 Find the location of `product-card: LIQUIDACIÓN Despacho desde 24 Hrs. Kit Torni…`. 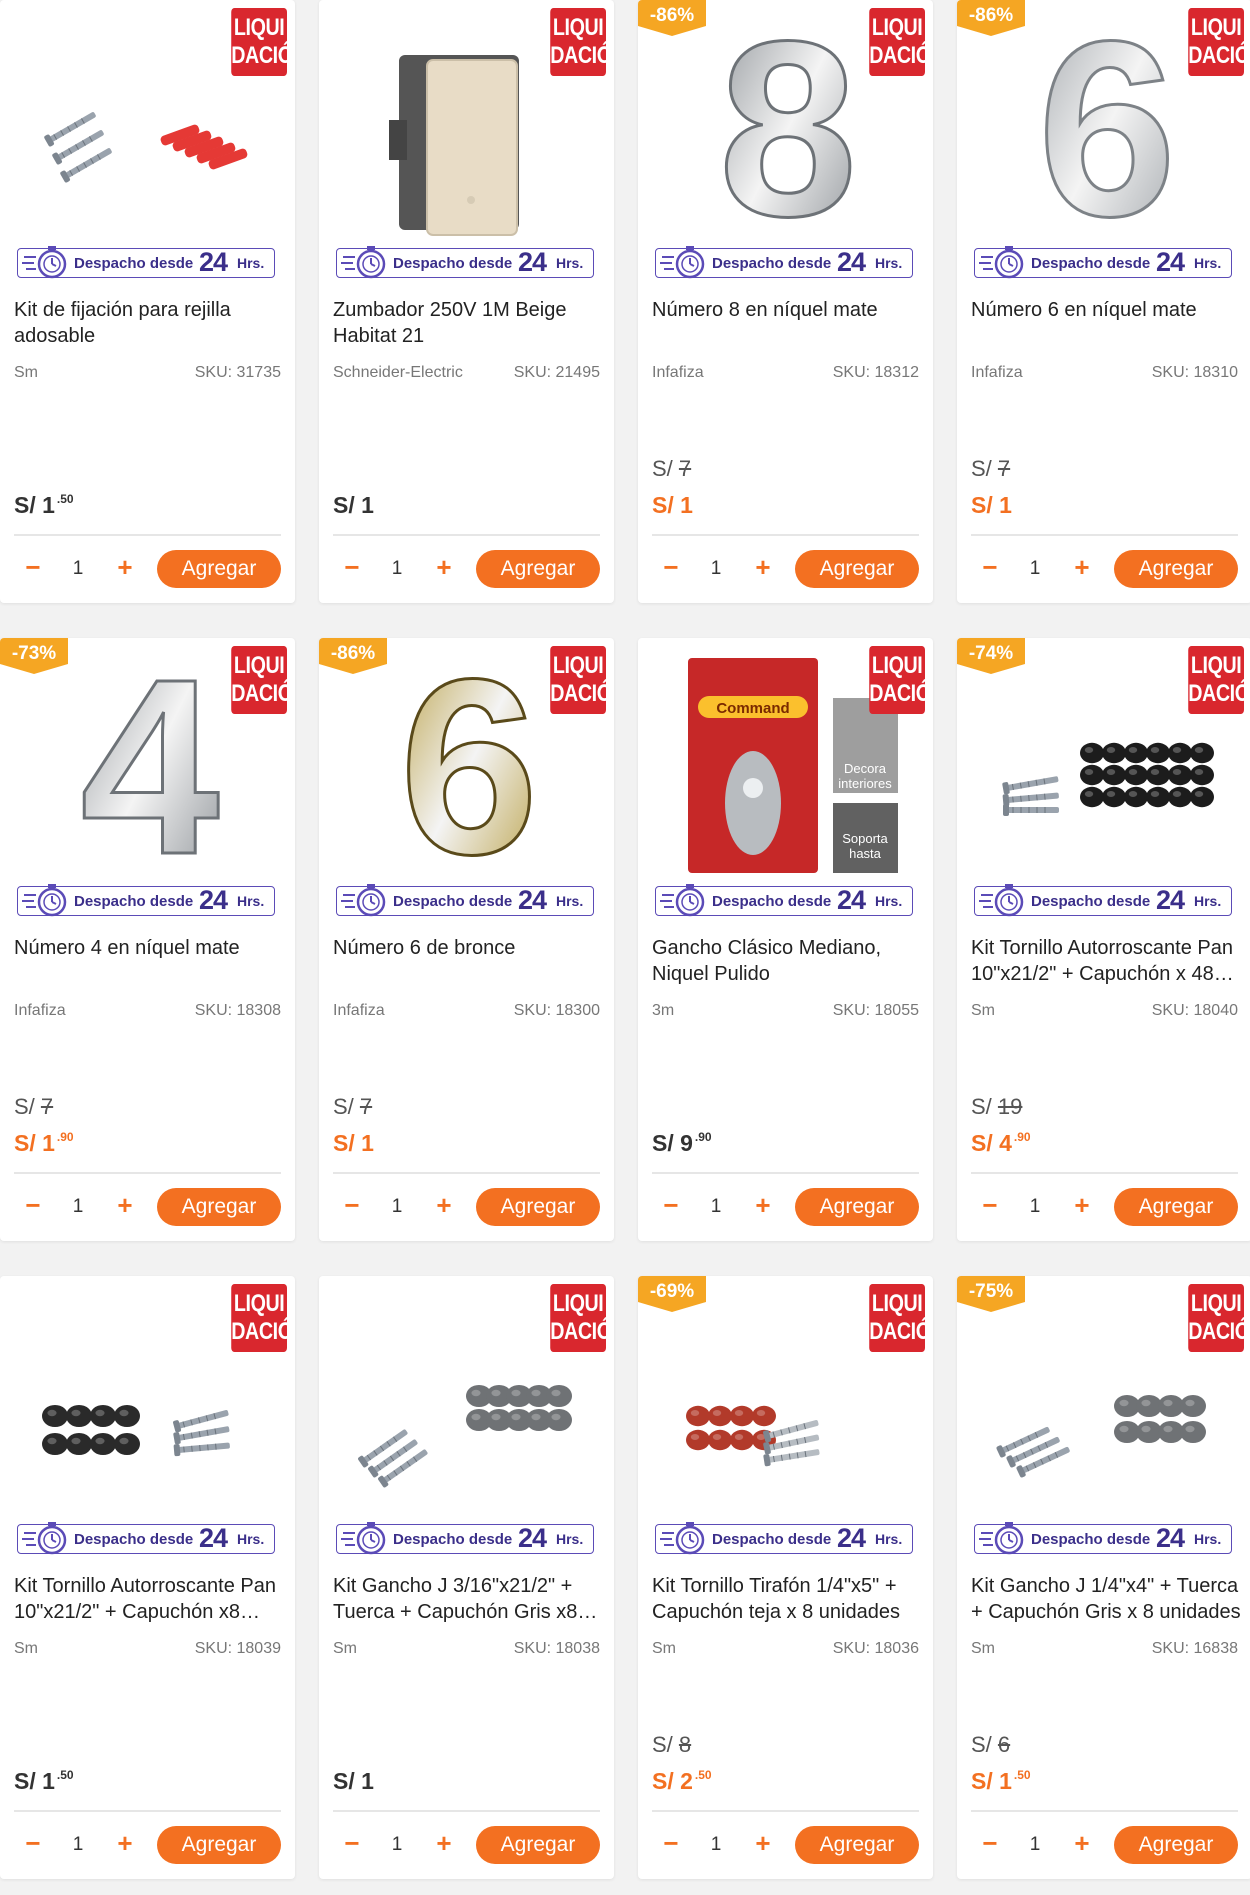

product-card: LIQUIDACIÓN Despacho desde 24 Hrs. Kit Torni… is located at coordinates (147, 1577).